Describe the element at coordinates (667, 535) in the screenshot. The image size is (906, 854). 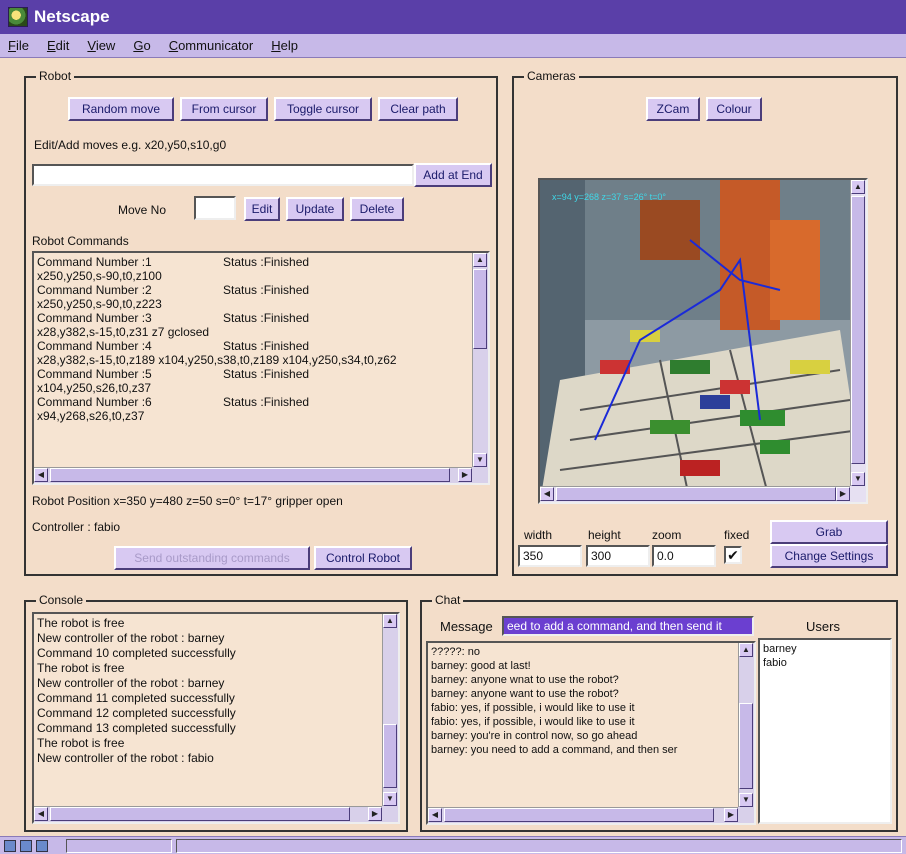
I see `zoom-label: zoom` at that location.